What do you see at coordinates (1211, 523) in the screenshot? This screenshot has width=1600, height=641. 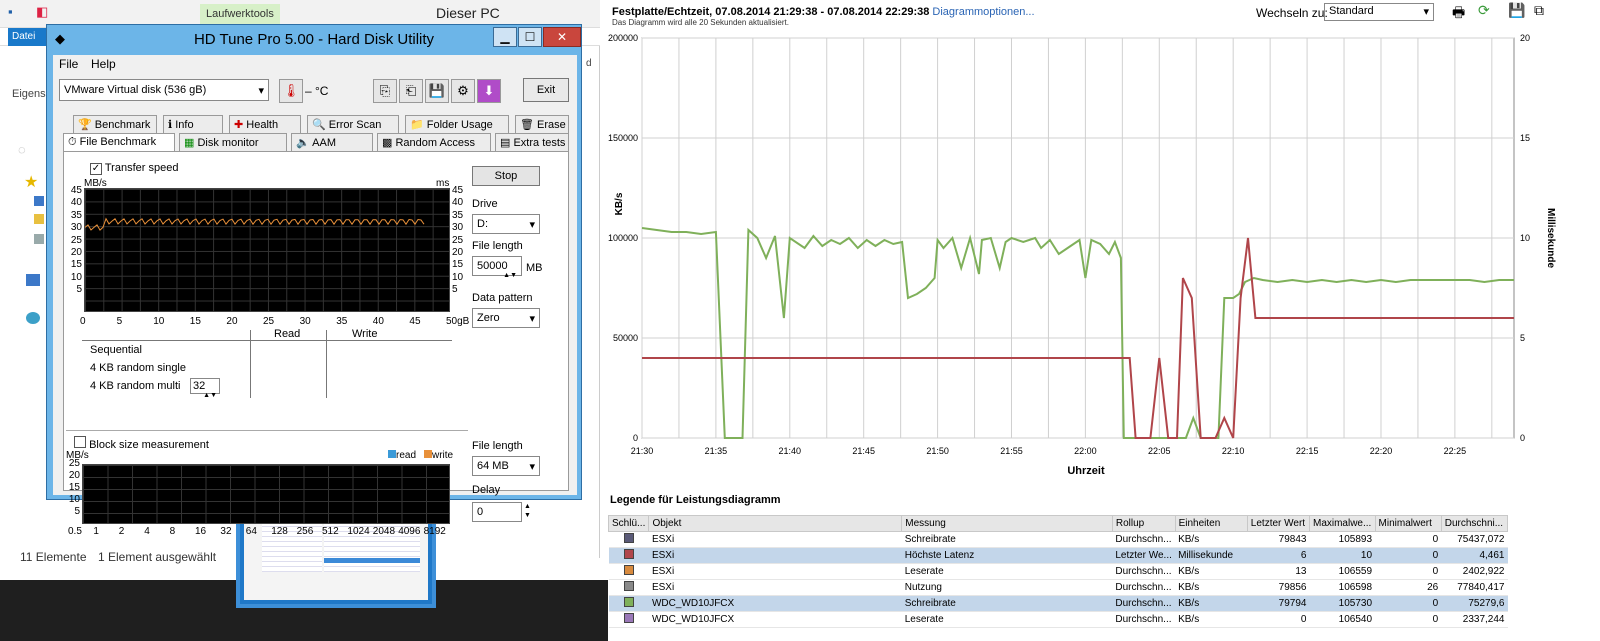 I see `legend-header-cell: Einheiten` at bounding box center [1211, 523].